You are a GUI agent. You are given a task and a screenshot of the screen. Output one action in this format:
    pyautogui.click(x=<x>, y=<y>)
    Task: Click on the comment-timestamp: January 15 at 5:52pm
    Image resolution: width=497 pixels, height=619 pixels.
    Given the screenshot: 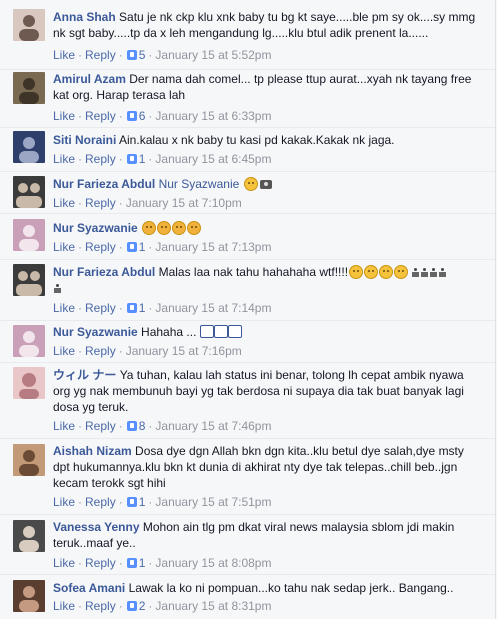 What is the action you would take?
    pyautogui.click(x=213, y=55)
    